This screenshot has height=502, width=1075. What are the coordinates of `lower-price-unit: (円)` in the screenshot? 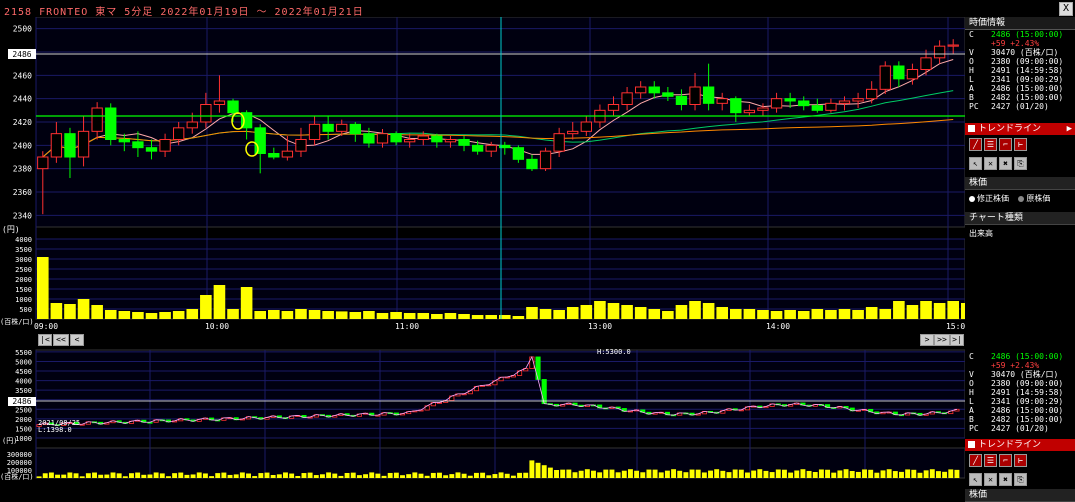 It's located at (9, 441).